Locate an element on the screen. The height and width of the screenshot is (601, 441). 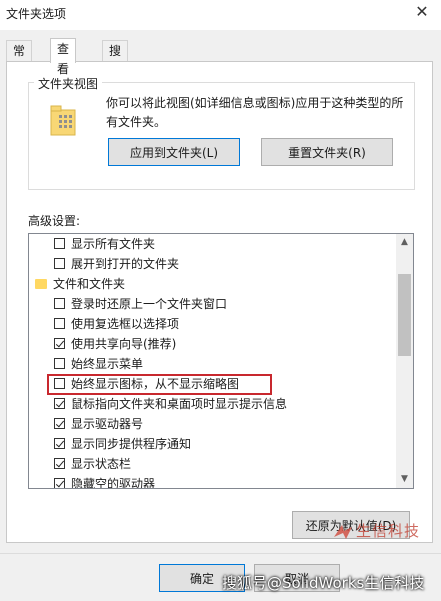
list-item-label: 使用共享向导(推荐) is located at coordinates (124, 344).